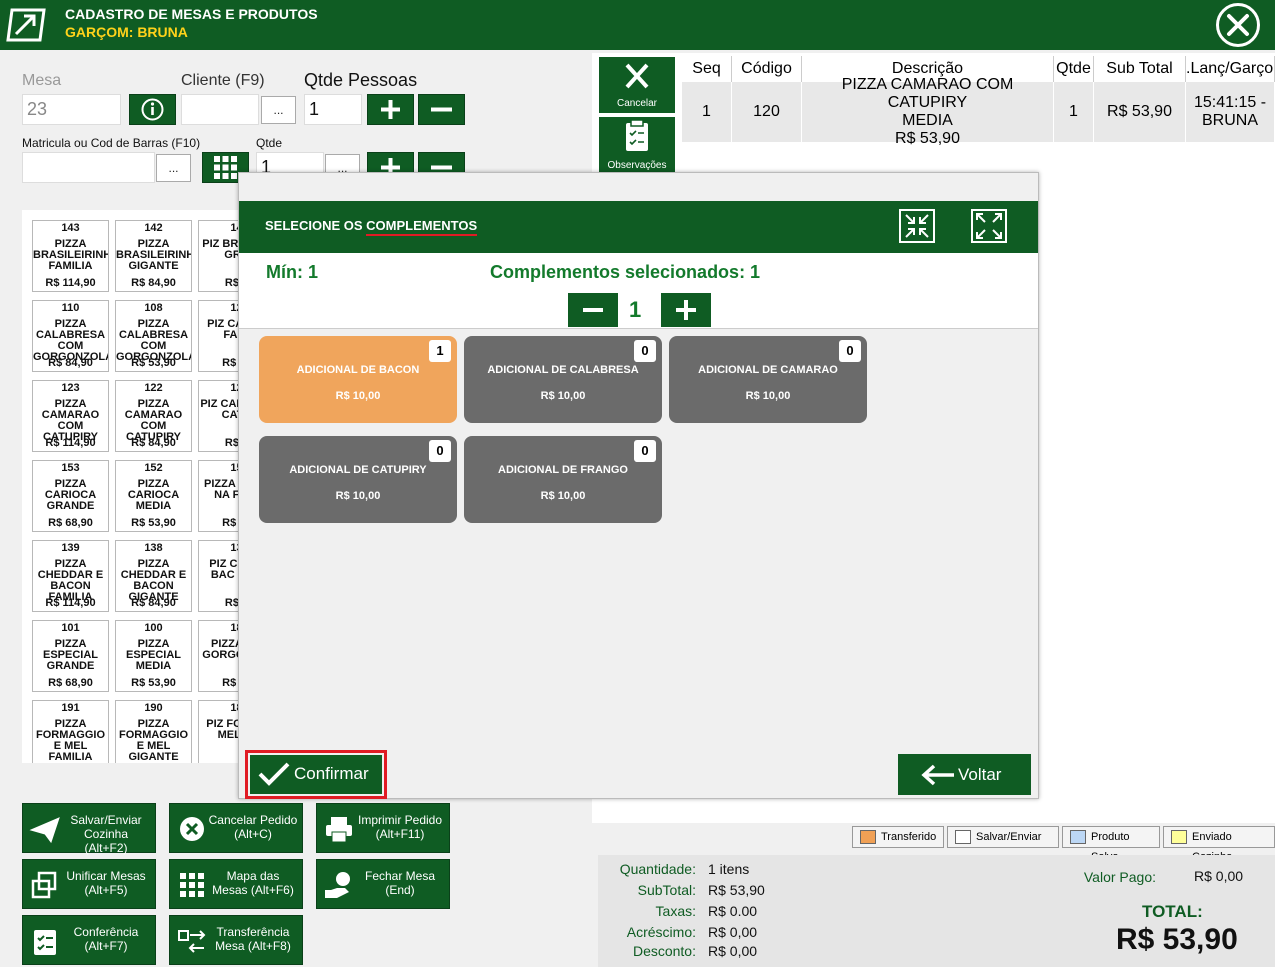 Image resolution: width=1275 pixels, height=967 pixels. Describe the element at coordinates (88, 167) in the screenshot. I see `barcode-input` at that location.